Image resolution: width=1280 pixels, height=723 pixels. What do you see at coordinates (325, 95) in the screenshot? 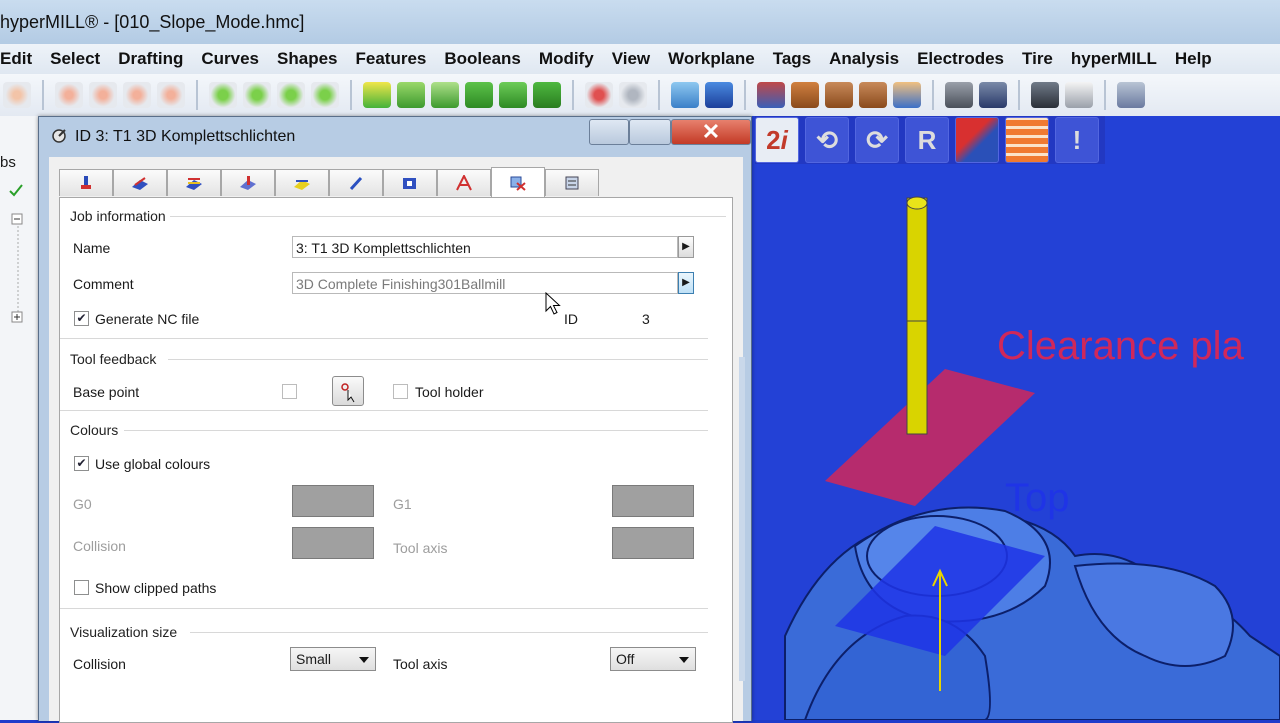
I see `green-shape-icon` at bounding box center [325, 95].